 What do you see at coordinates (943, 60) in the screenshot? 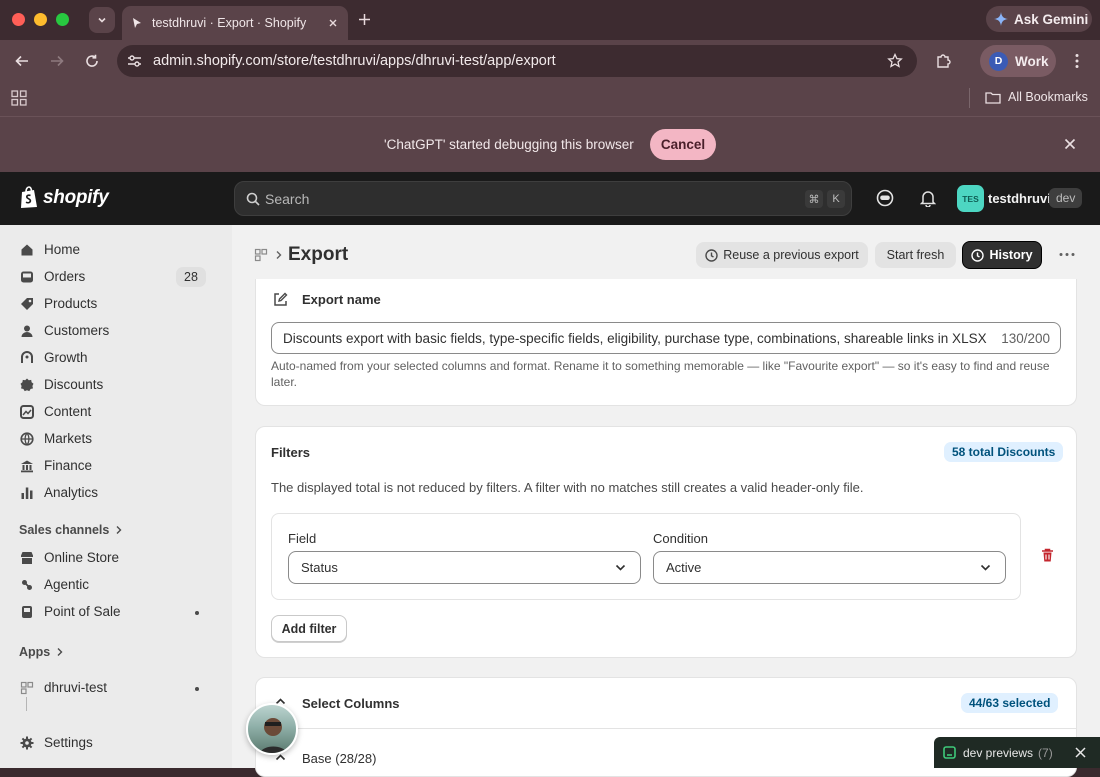
I see `extensions-icon` at bounding box center [943, 60].